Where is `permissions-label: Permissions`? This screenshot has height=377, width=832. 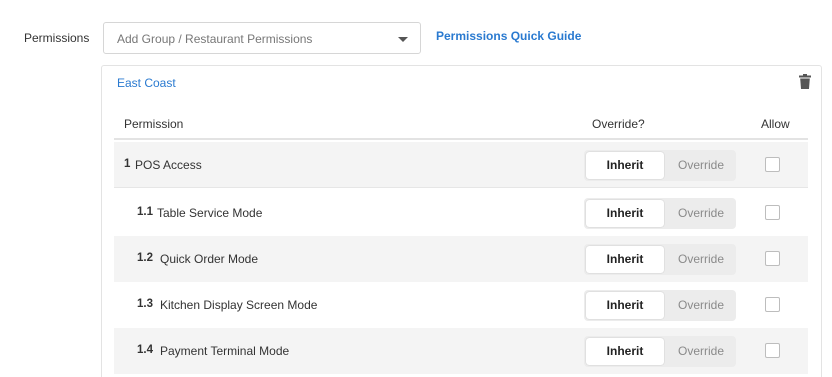
permissions-label: Permissions is located at coordinates (57, 38).